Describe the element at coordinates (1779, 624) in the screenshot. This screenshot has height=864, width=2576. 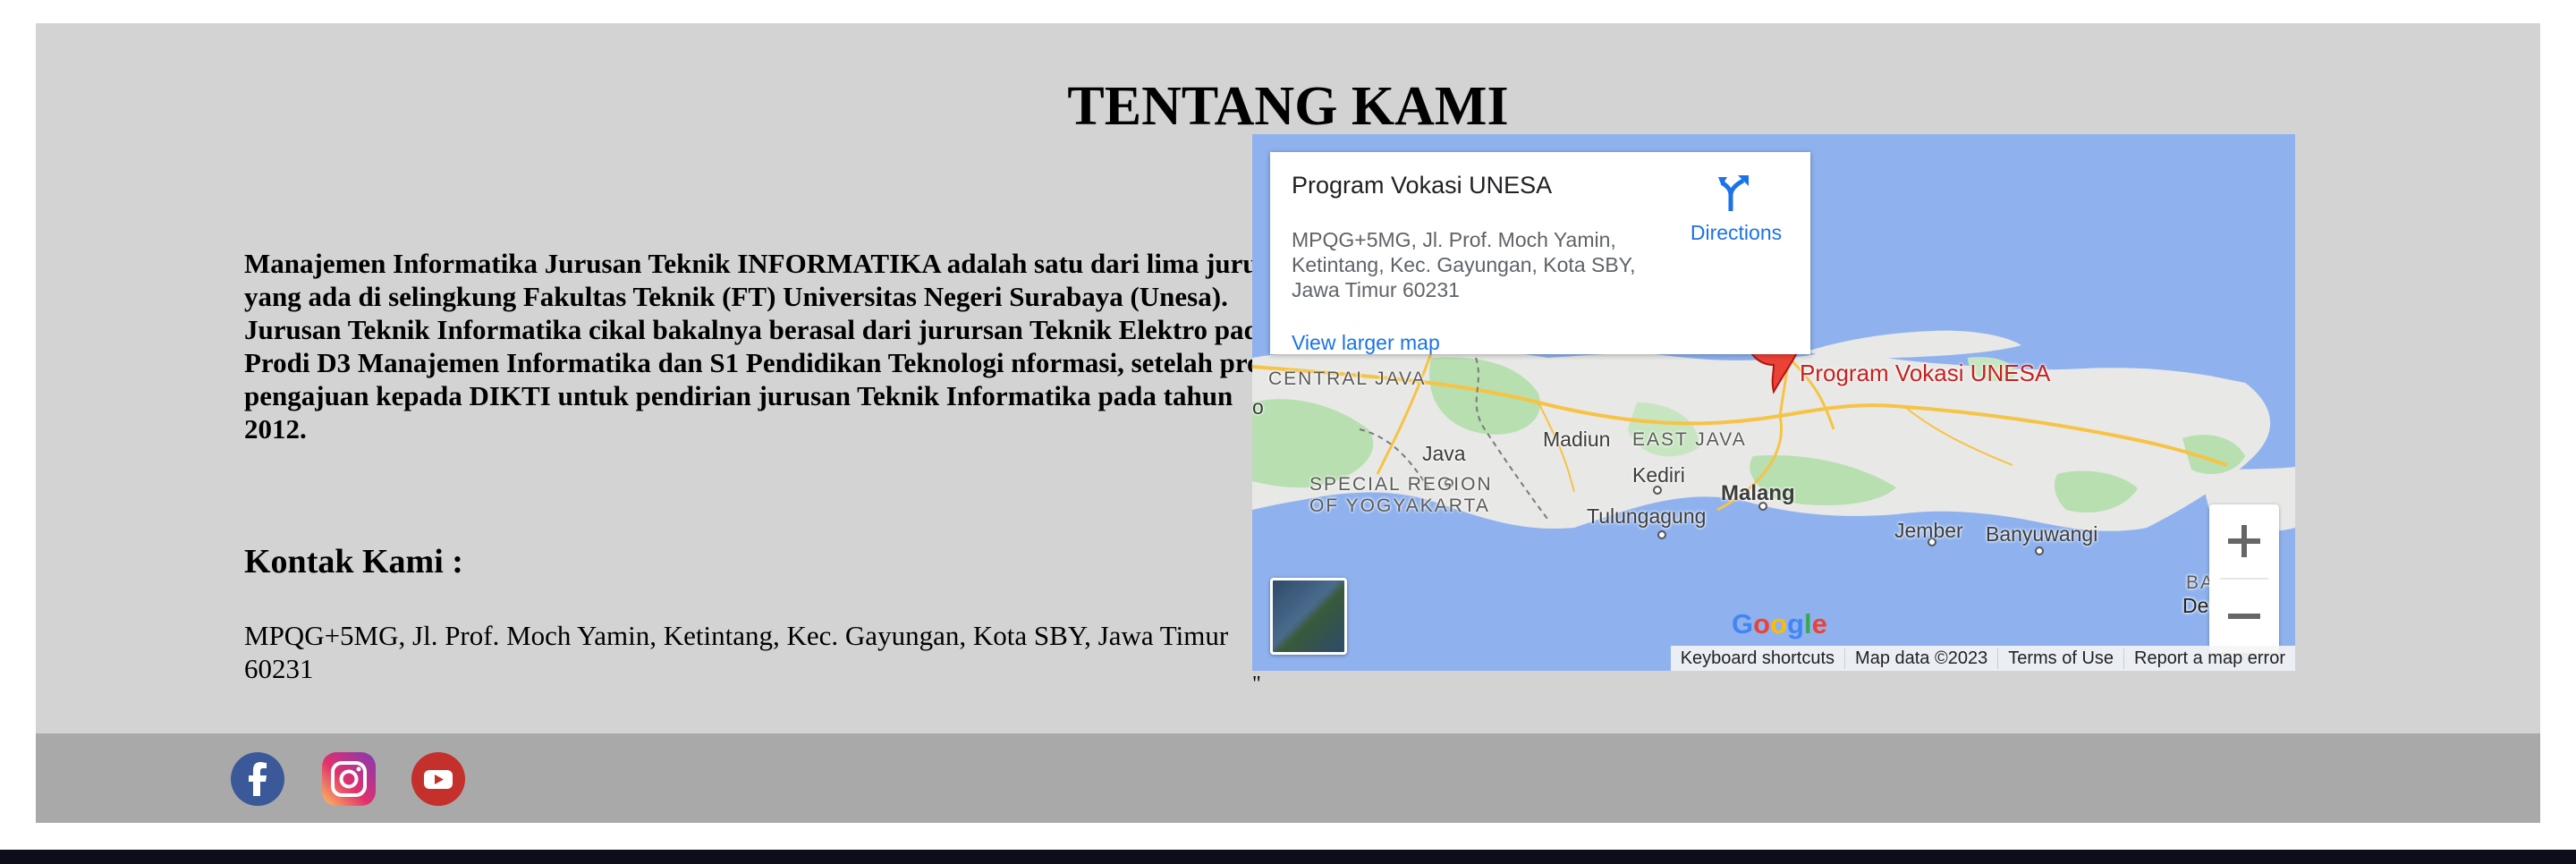
I see `google-logo: Google` at that location.